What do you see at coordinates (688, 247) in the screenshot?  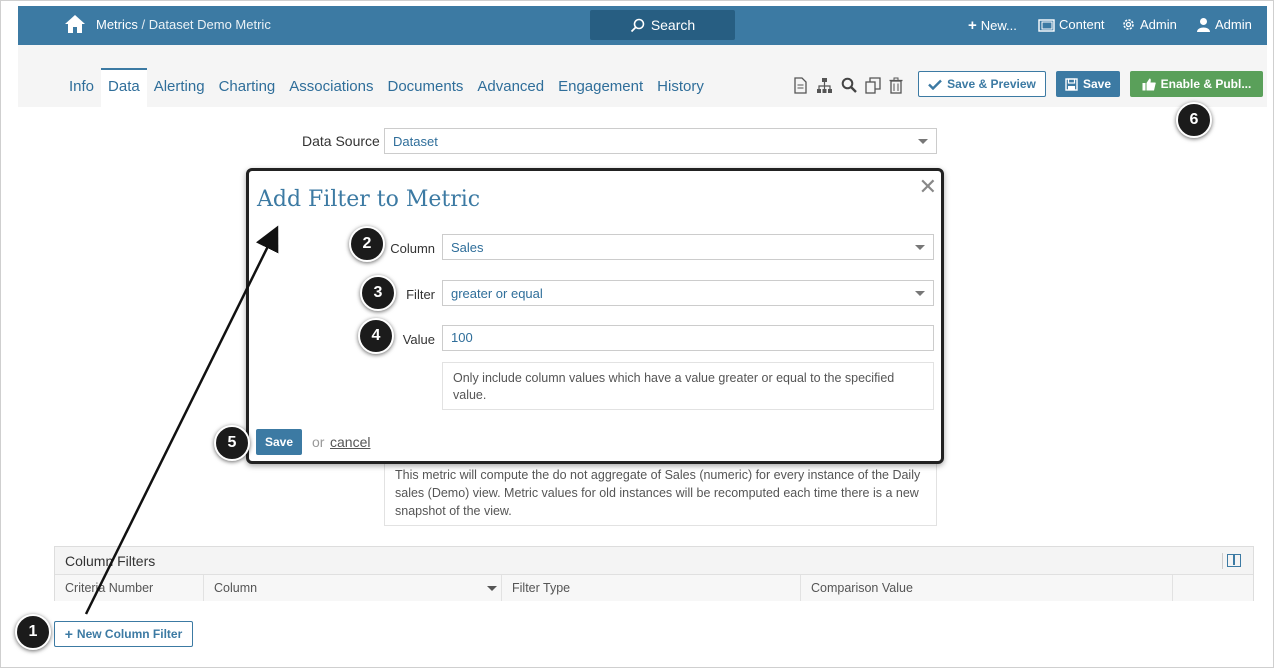 I see `column-select: Sales` at bounding box center [688, 247].